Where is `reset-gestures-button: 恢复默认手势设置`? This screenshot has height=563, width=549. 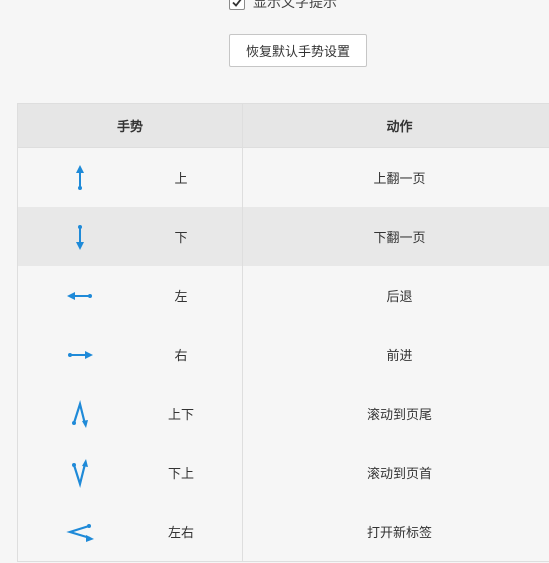 reset-gestures-button: 恢复默认手势设置 is located at coordinates (298, 50).